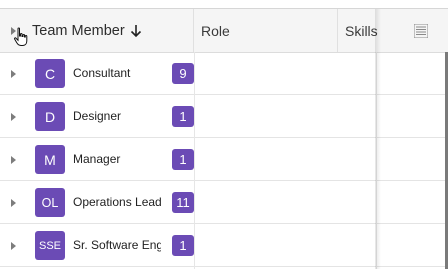 This screenshot has height=269, width=448. What do you see at coordinates (50, 116) in the screenshot?
I see `avatar: D` at bounding box center [50, 116].